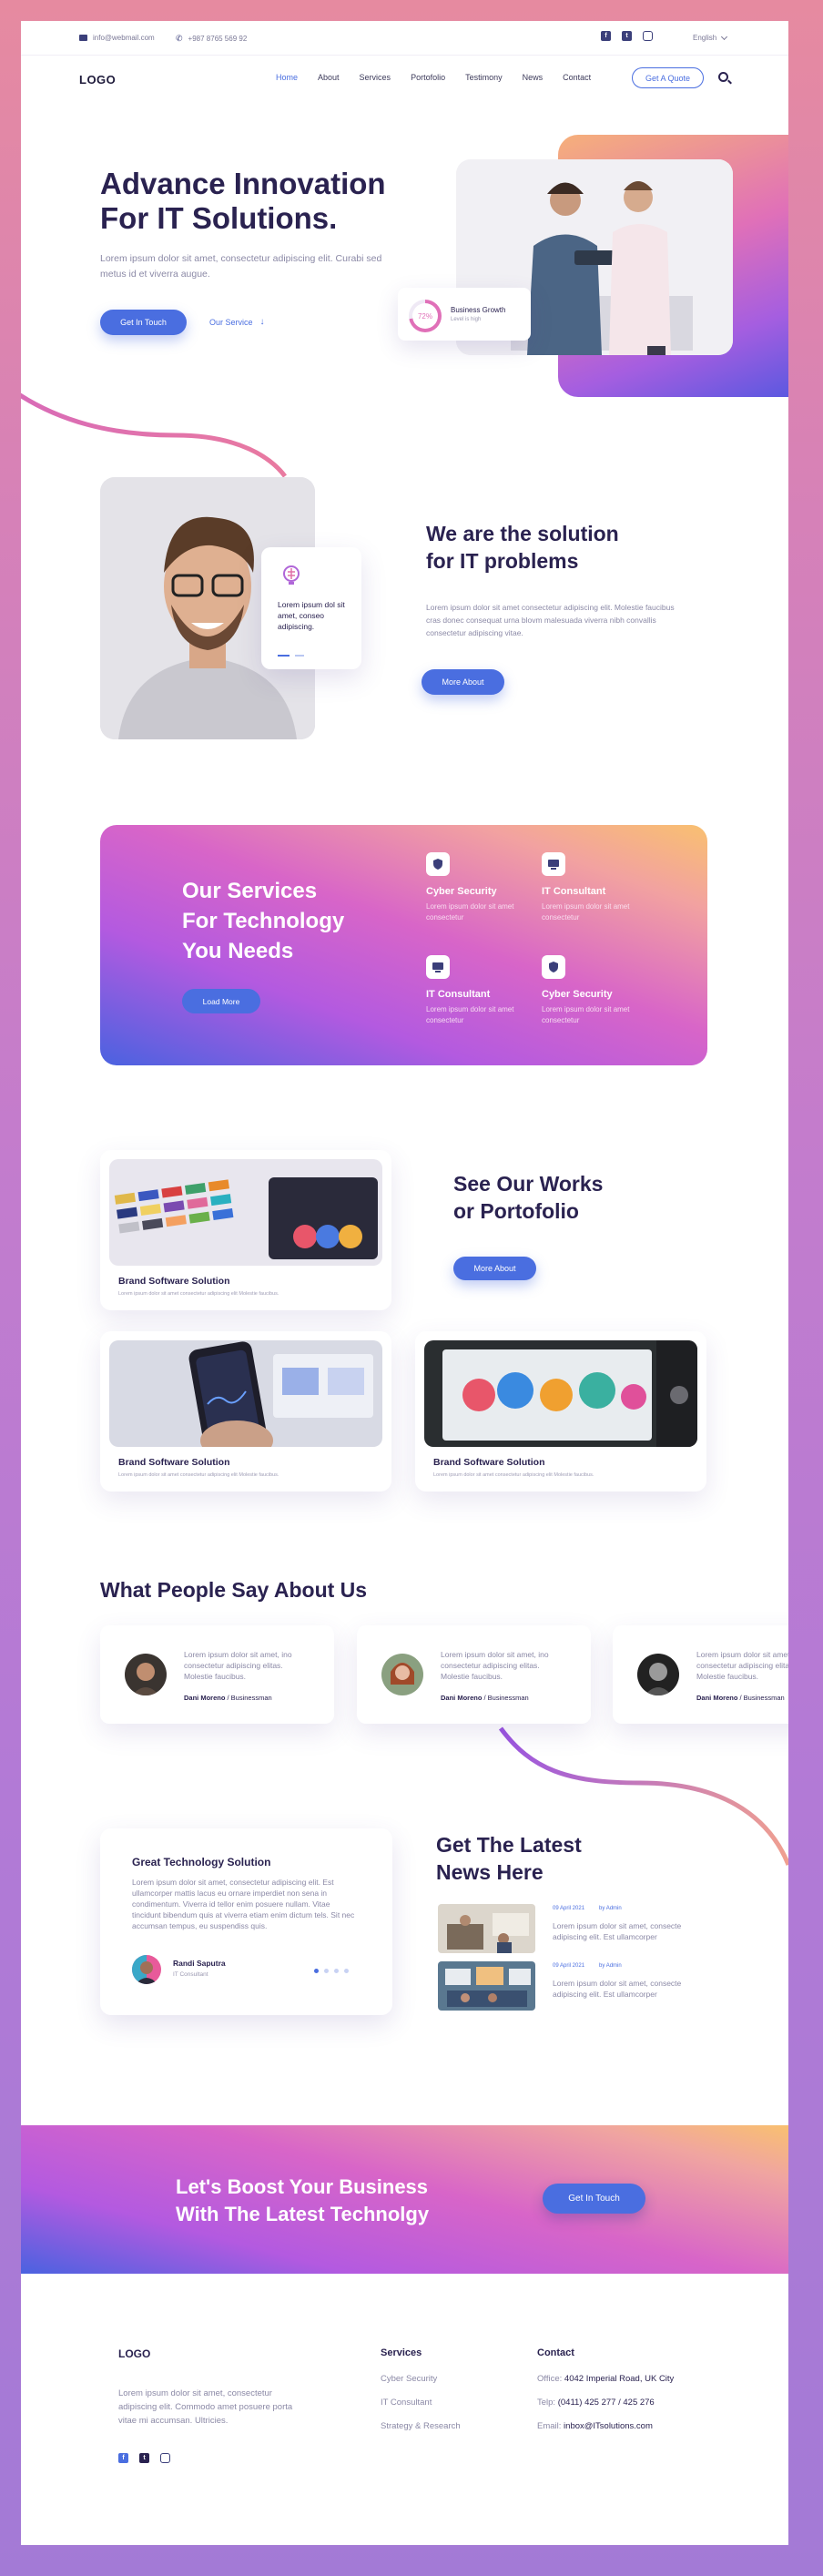  I want to click on featured-news-title: Great Technology Solution, so click(202, 1862).